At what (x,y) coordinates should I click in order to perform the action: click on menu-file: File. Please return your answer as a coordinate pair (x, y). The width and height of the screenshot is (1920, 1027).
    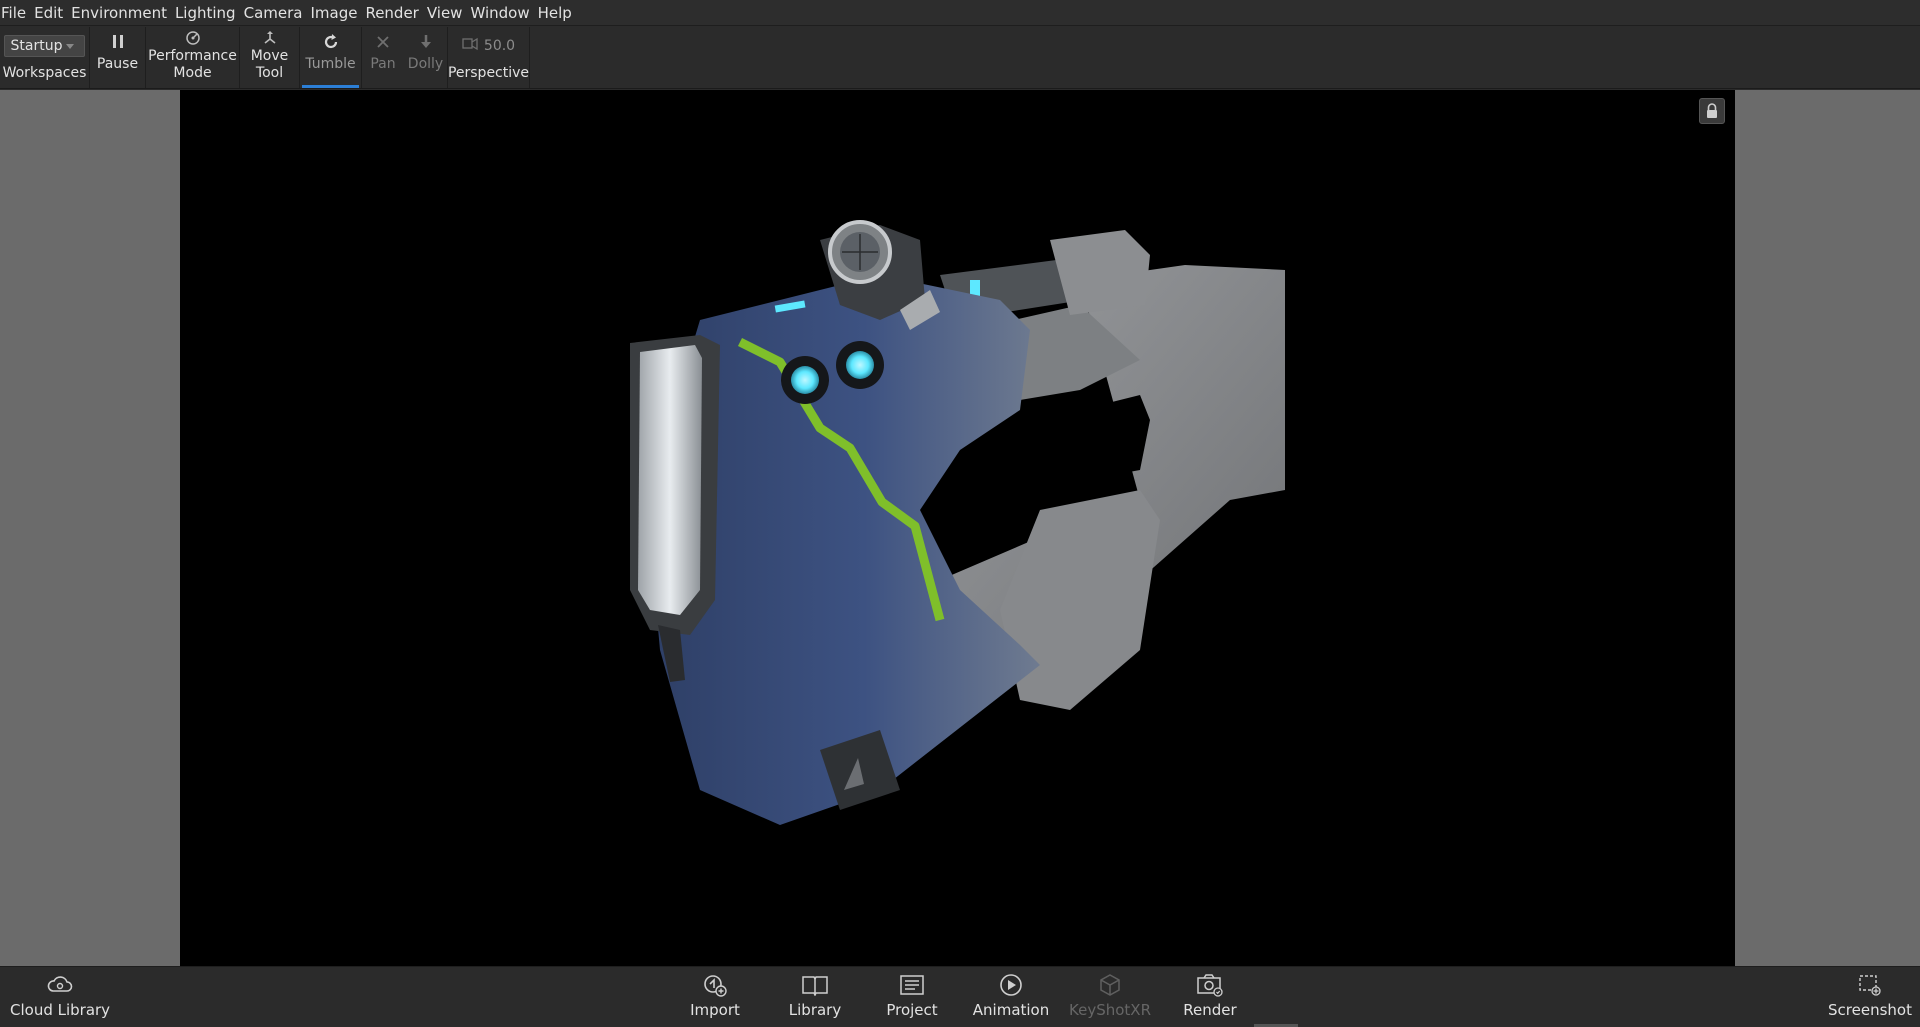
    Looking at the image, I should click on (15, 13).